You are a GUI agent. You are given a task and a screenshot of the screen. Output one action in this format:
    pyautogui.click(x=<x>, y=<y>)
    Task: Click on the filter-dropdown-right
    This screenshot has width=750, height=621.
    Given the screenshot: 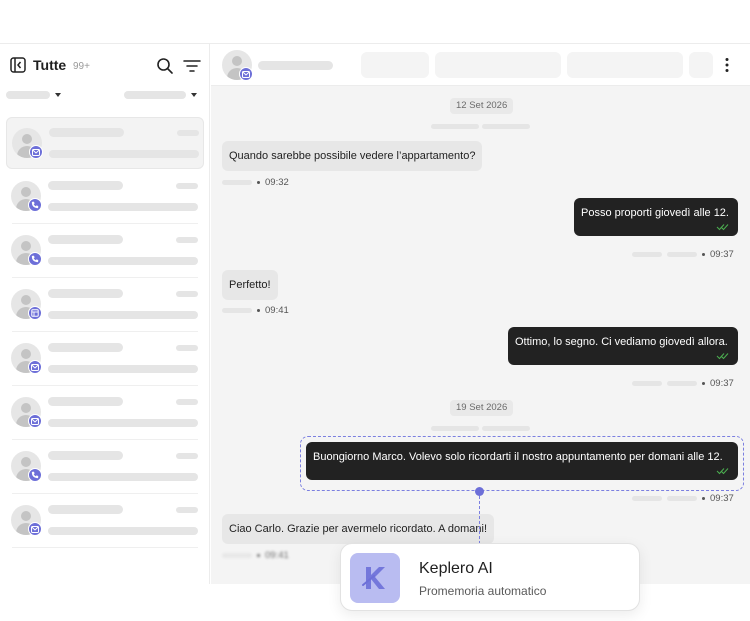 What is the action you would take?
    pyautogui.click(x=160, y=95)
    